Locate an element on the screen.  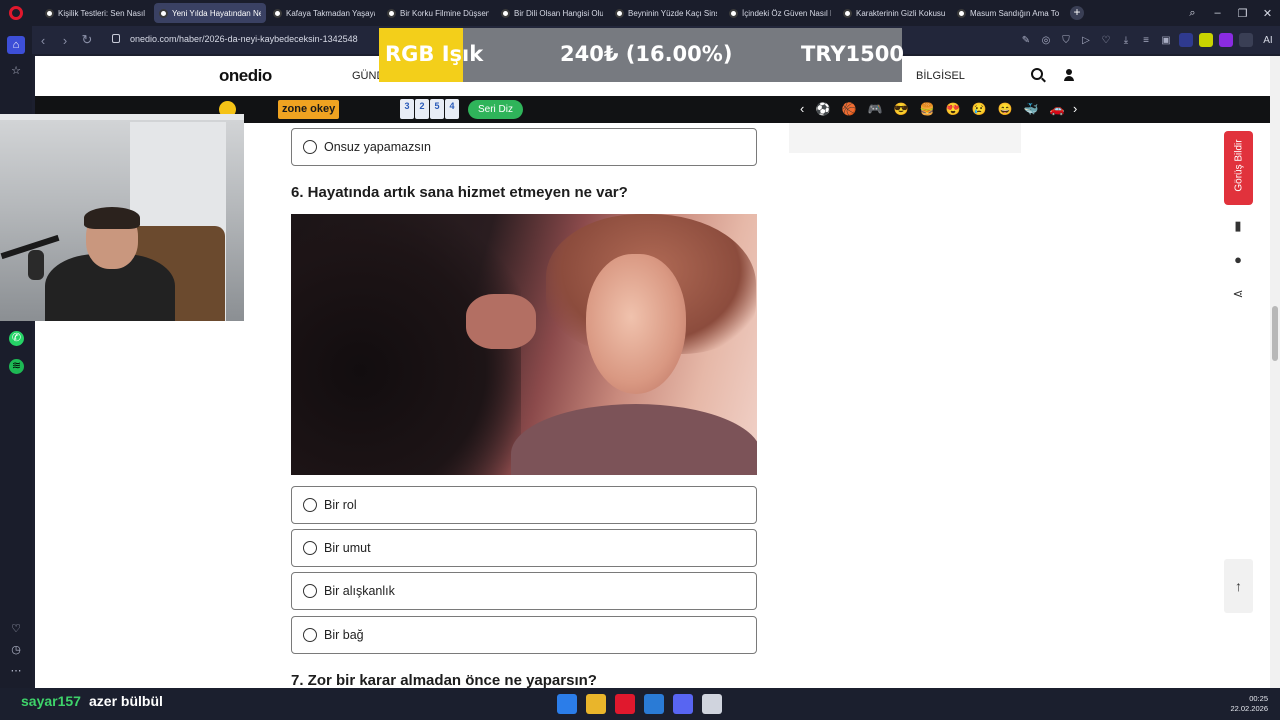
ad-banner: RGB Işık 240₺ (16.00%) TRY1500 is located at coordinates (641, 55).